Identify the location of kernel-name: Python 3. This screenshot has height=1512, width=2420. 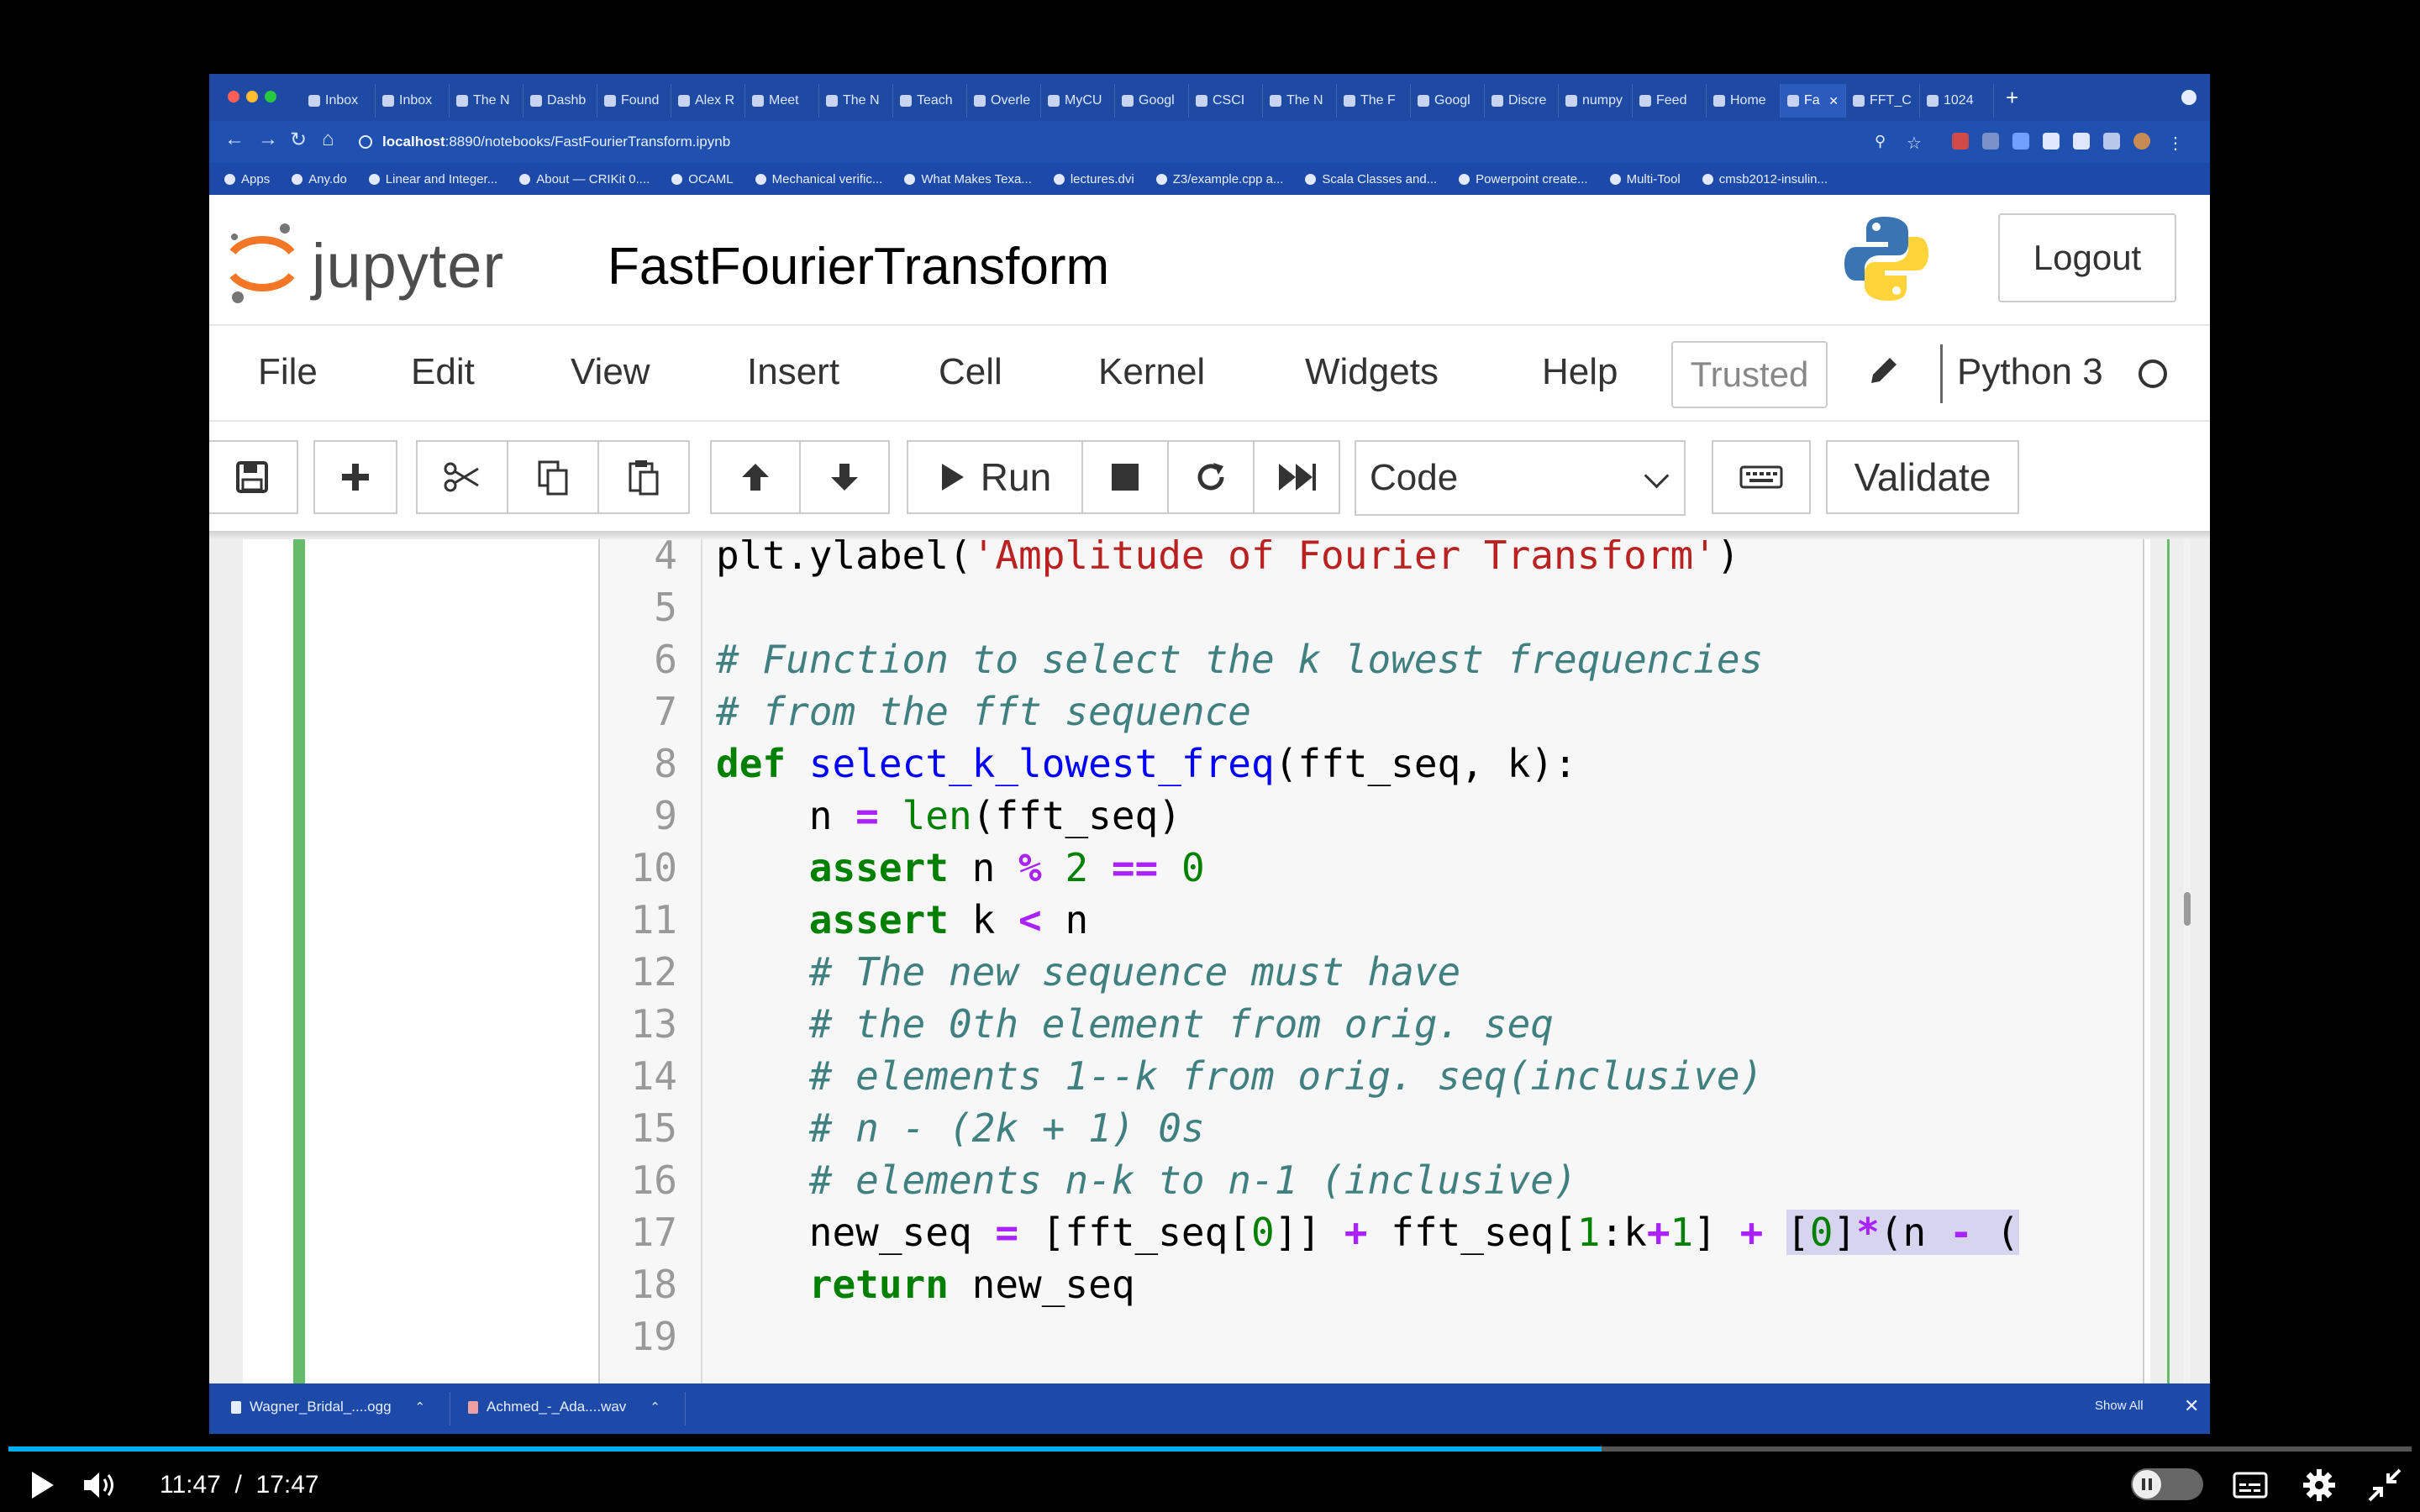
(2030, 372).